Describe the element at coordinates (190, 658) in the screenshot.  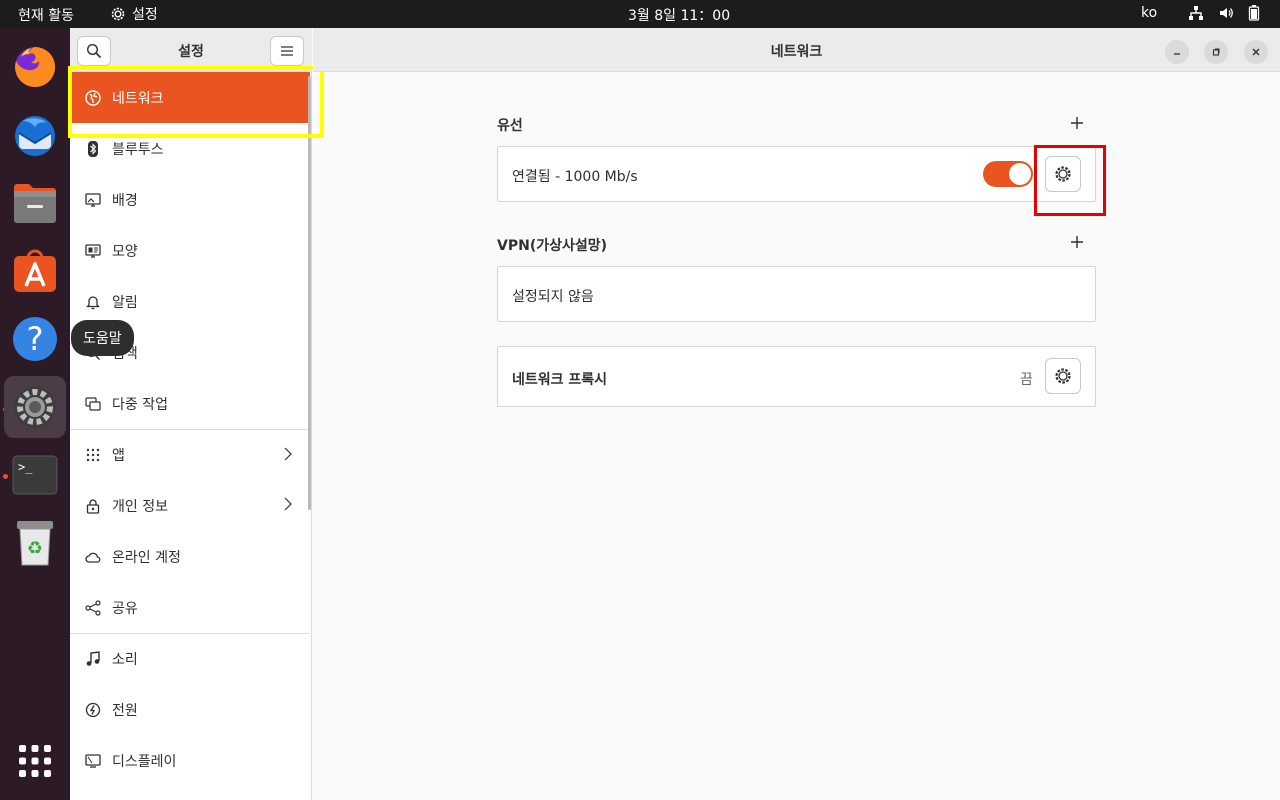
I see `sidebar-item-sound: 소리` at that location.